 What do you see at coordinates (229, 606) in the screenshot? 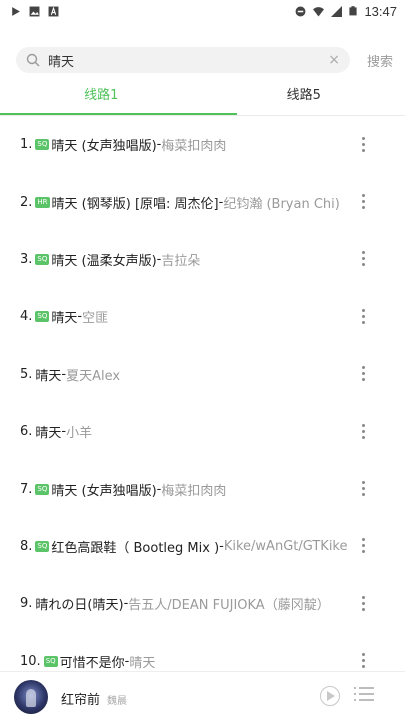
I see `song-artist: 告五人/DEAN FUJIOKA（藤冈靛）` at bounding box center [229, 606].